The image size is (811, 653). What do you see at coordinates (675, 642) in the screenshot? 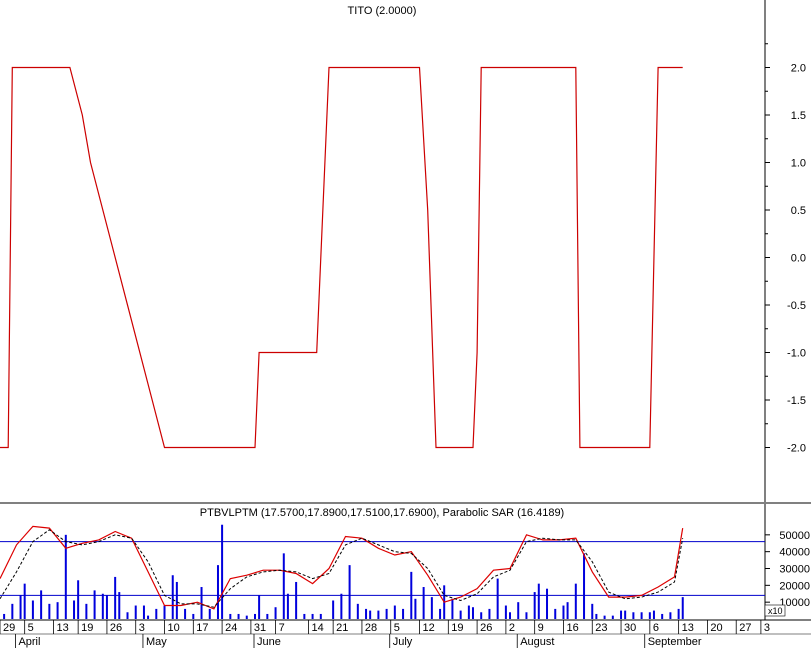
I see `x-month-label: September` at bounding box center [675, 642].